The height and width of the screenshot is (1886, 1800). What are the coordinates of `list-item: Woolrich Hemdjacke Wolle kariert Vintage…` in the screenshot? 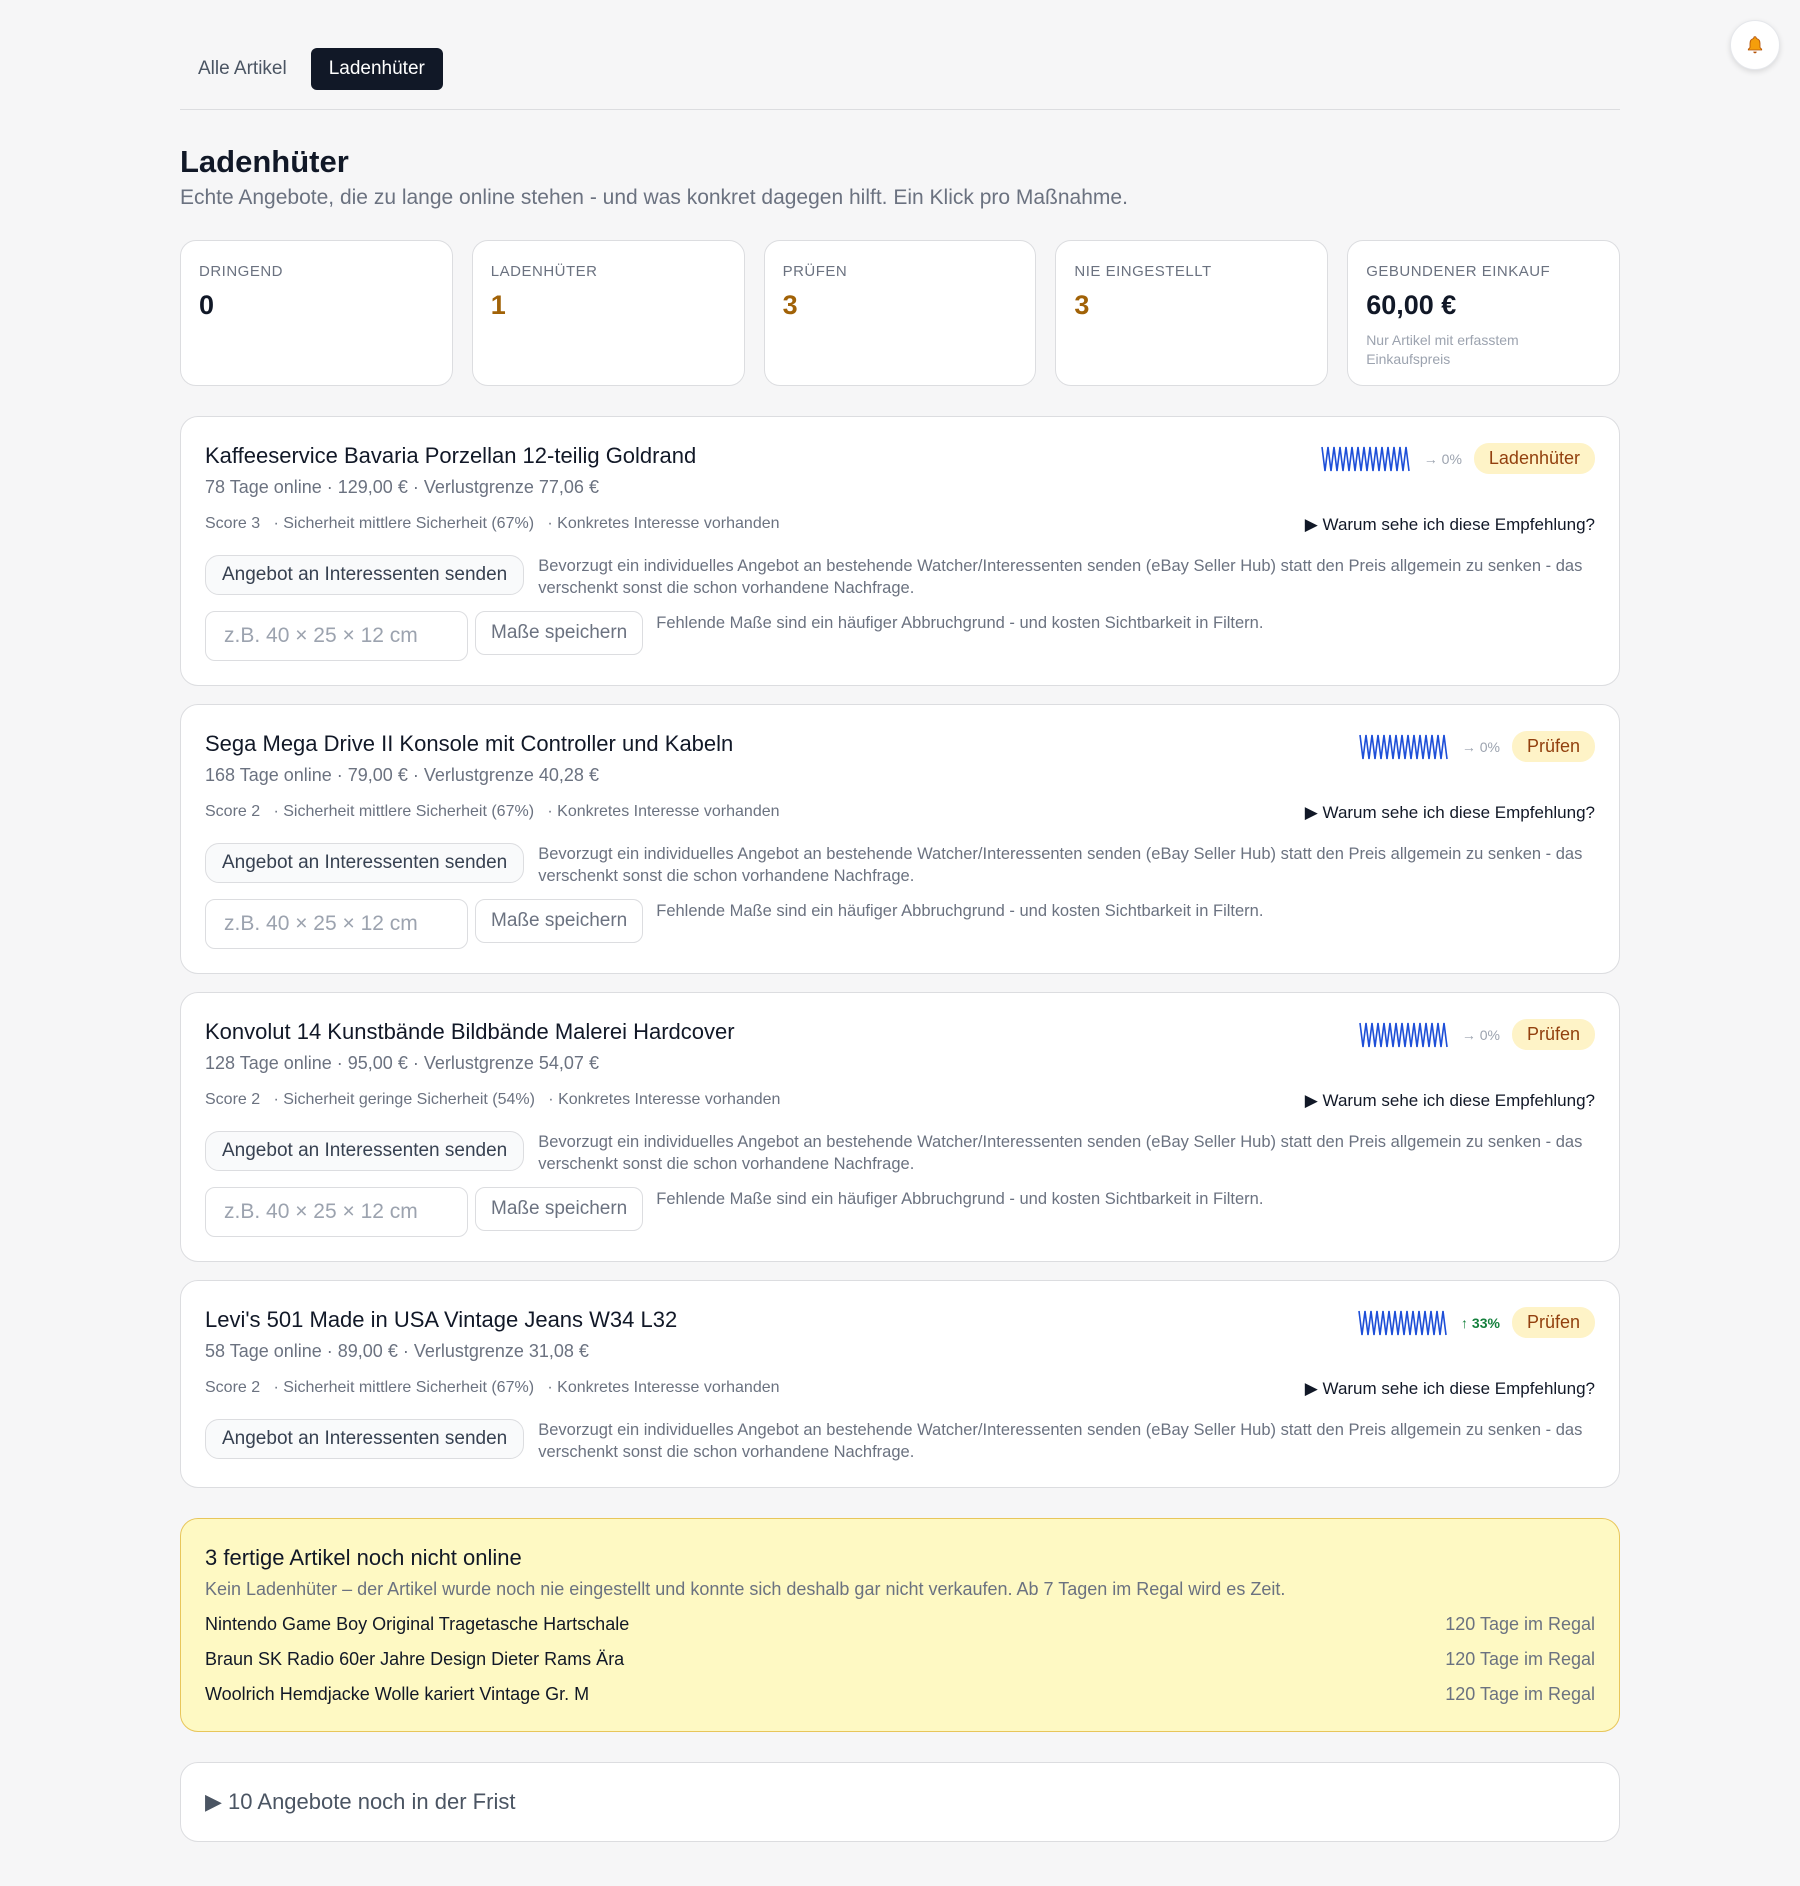 It's located at (900, 1694).